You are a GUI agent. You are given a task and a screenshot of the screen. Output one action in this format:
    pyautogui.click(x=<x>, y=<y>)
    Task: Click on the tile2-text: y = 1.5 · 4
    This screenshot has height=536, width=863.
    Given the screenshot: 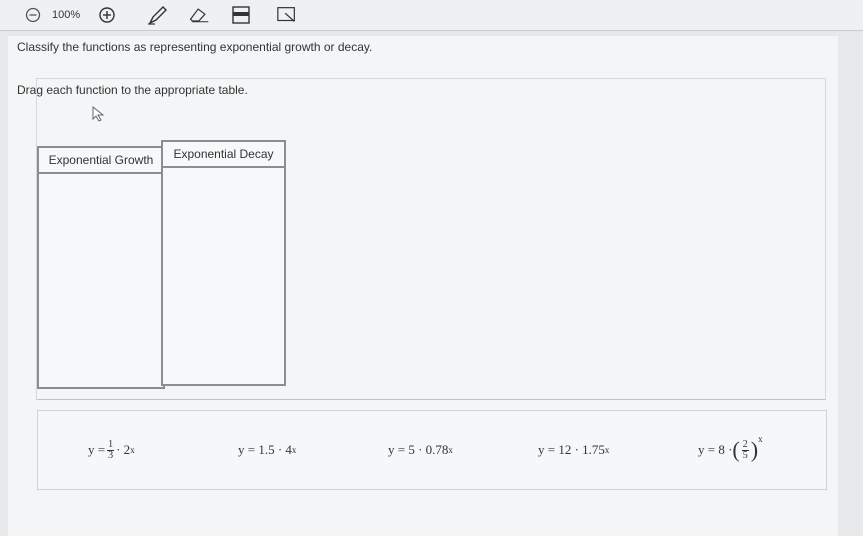 What is the action you would take?
    pyautogui.click(x=265, y=449)
    